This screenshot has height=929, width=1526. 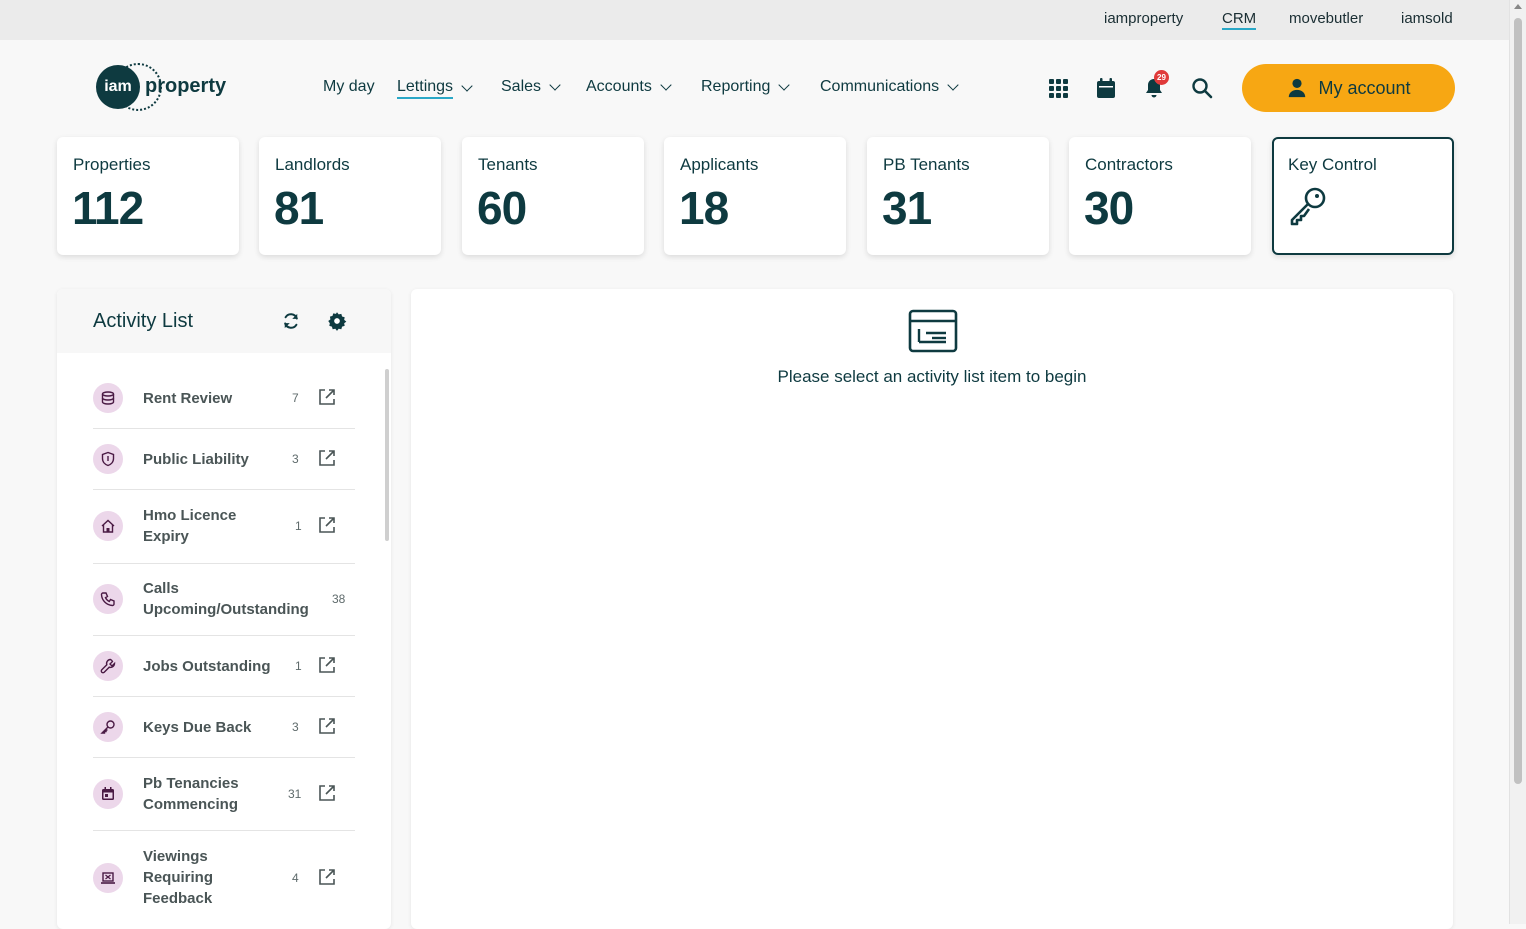 I want to click on activity-item-name: Jobs Outstanding, so click(x=207, y=666).